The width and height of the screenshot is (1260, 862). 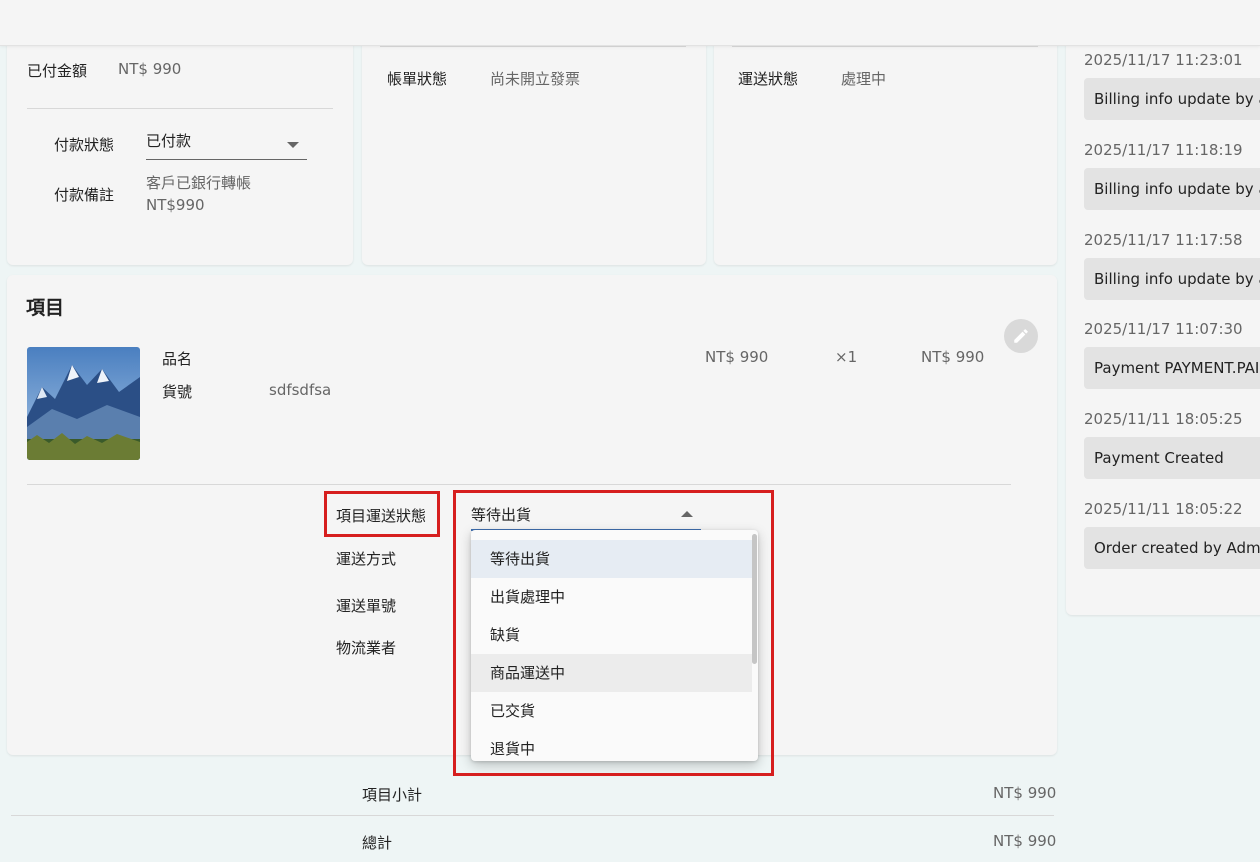 I want to click on shipping-status-value: 處理中, so click(x=864, y=79).